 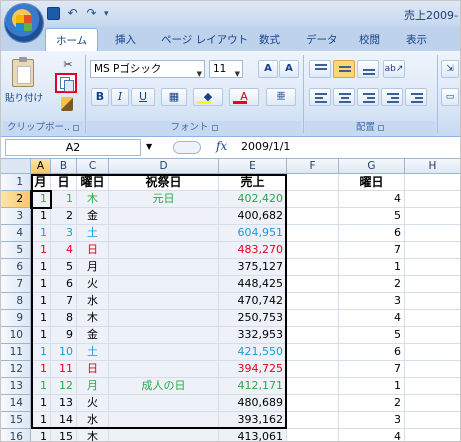 I want to click on cell-d1: 祝祭日, so click(x=164, y=182).